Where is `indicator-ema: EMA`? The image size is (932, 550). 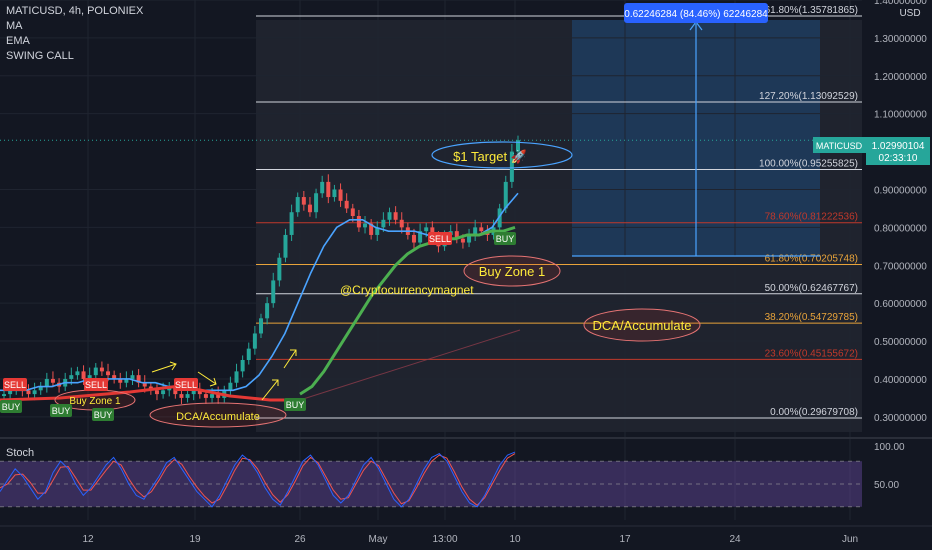 indicator-ema: EMA is located at coordinates (74, 41).